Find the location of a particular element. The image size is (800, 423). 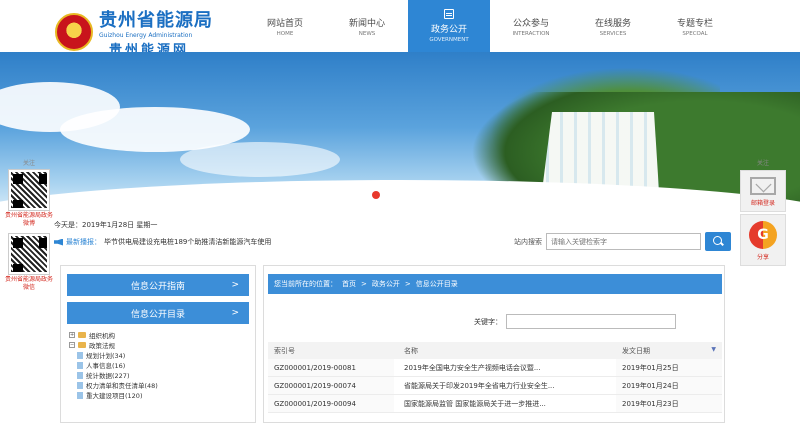

keyword-filter: 关键字： is located at coordinates (575, 321).